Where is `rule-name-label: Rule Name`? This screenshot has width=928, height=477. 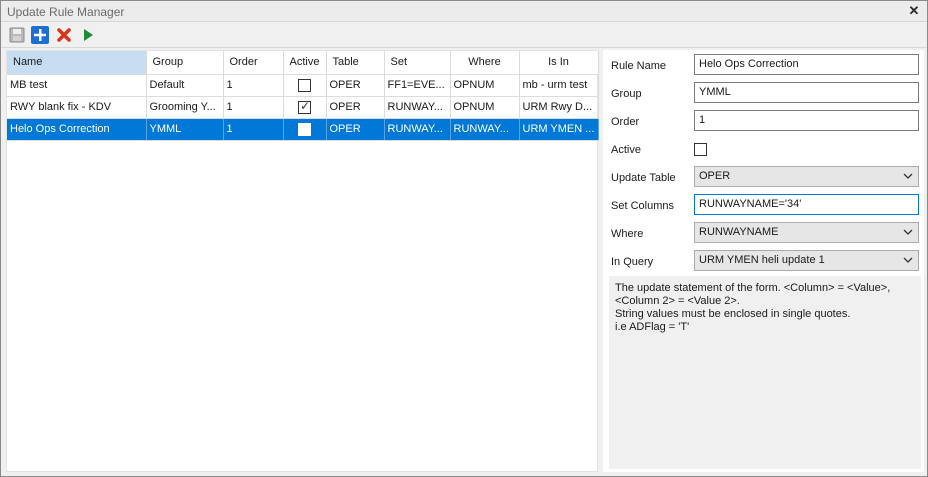
rule-name-label: Rule Name is located at coordinates (639, 66).